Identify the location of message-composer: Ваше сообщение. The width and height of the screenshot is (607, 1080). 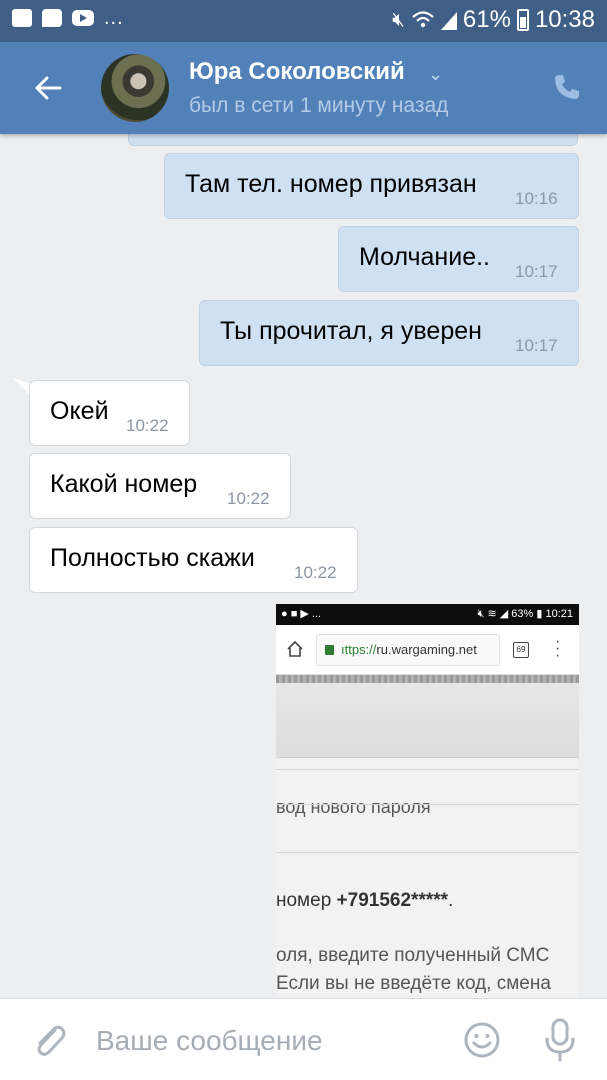
(303, 1039).